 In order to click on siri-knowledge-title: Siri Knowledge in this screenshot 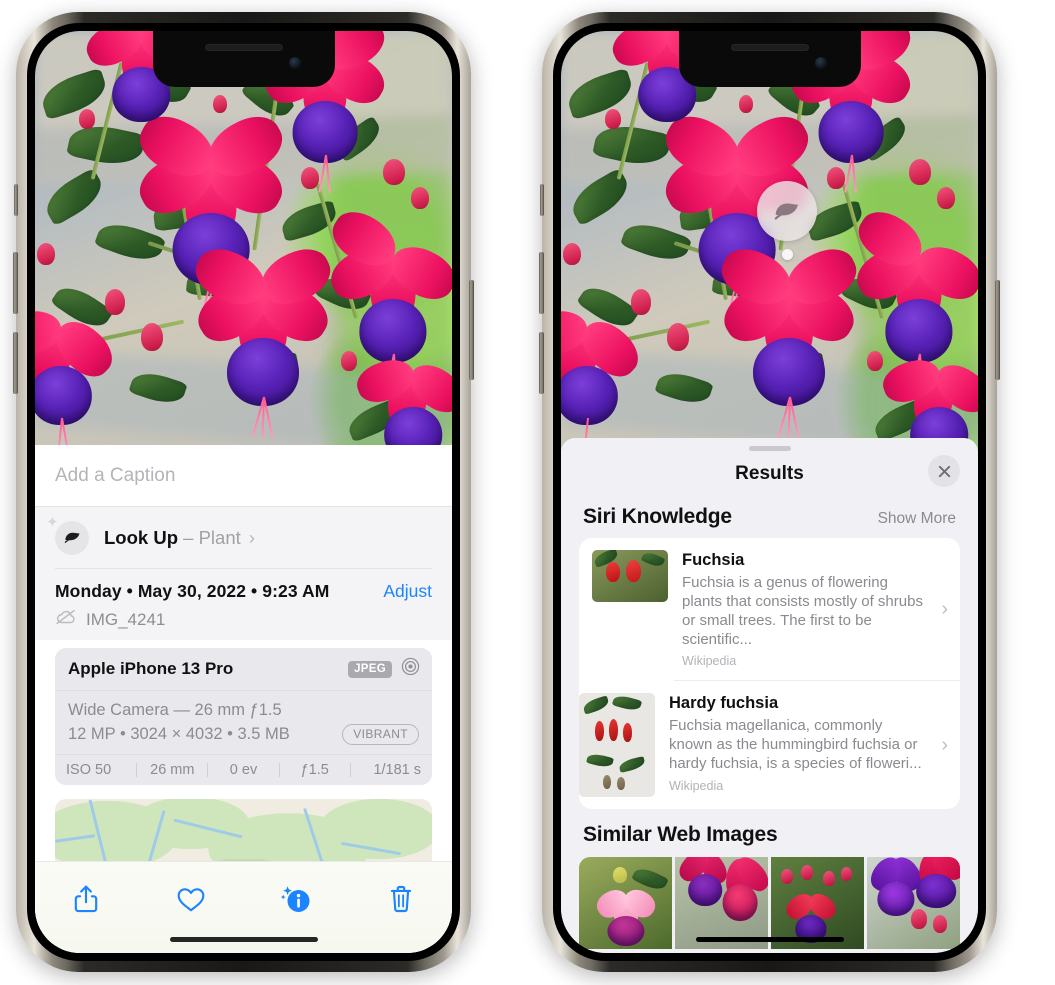, I will do `click(657, 516)`.